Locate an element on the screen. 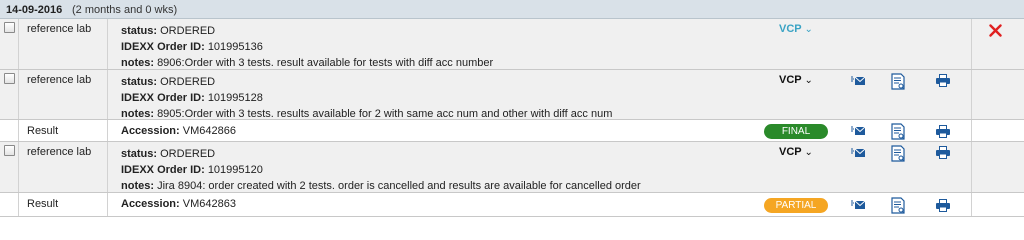 The height and width of the screenshot is (240, 1024). order-id-value: 101995136 is located at coordinates (235, 47).